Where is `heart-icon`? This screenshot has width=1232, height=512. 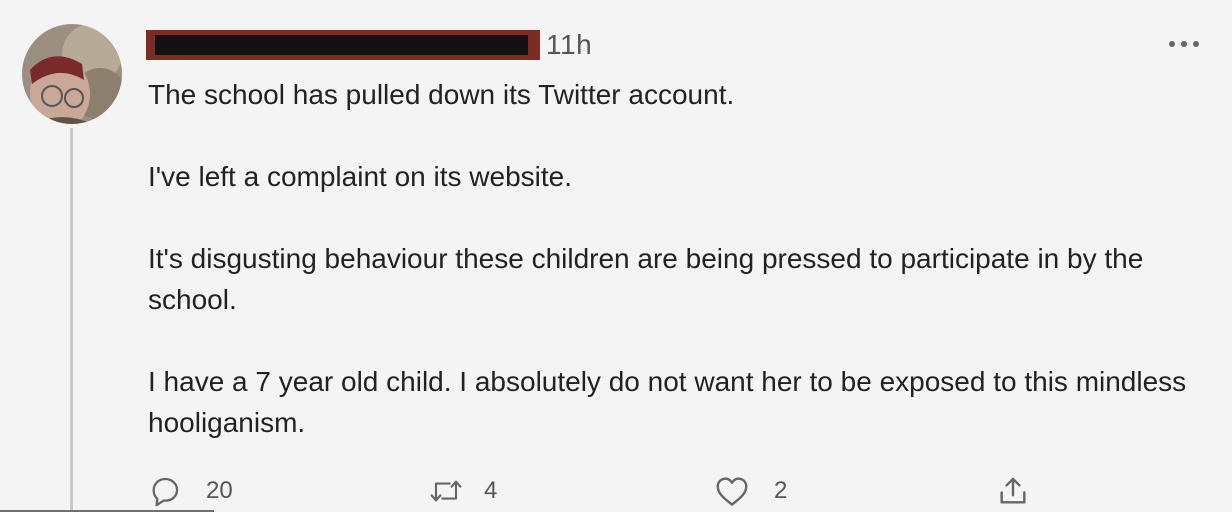
heart-icon is located at coordinates (732, 491).